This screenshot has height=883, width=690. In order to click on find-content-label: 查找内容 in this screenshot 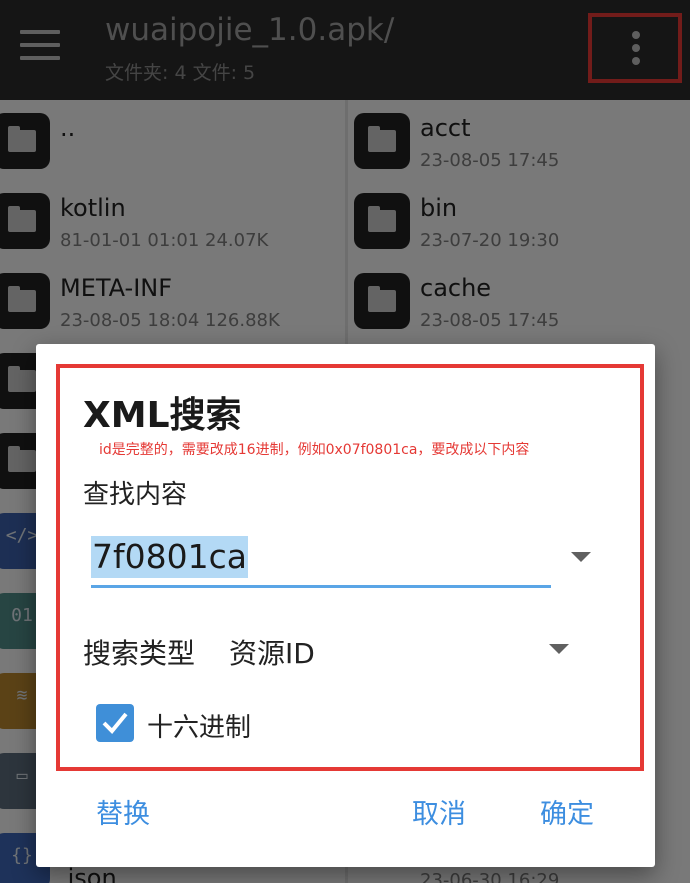, I will do `click(135, 495)`.